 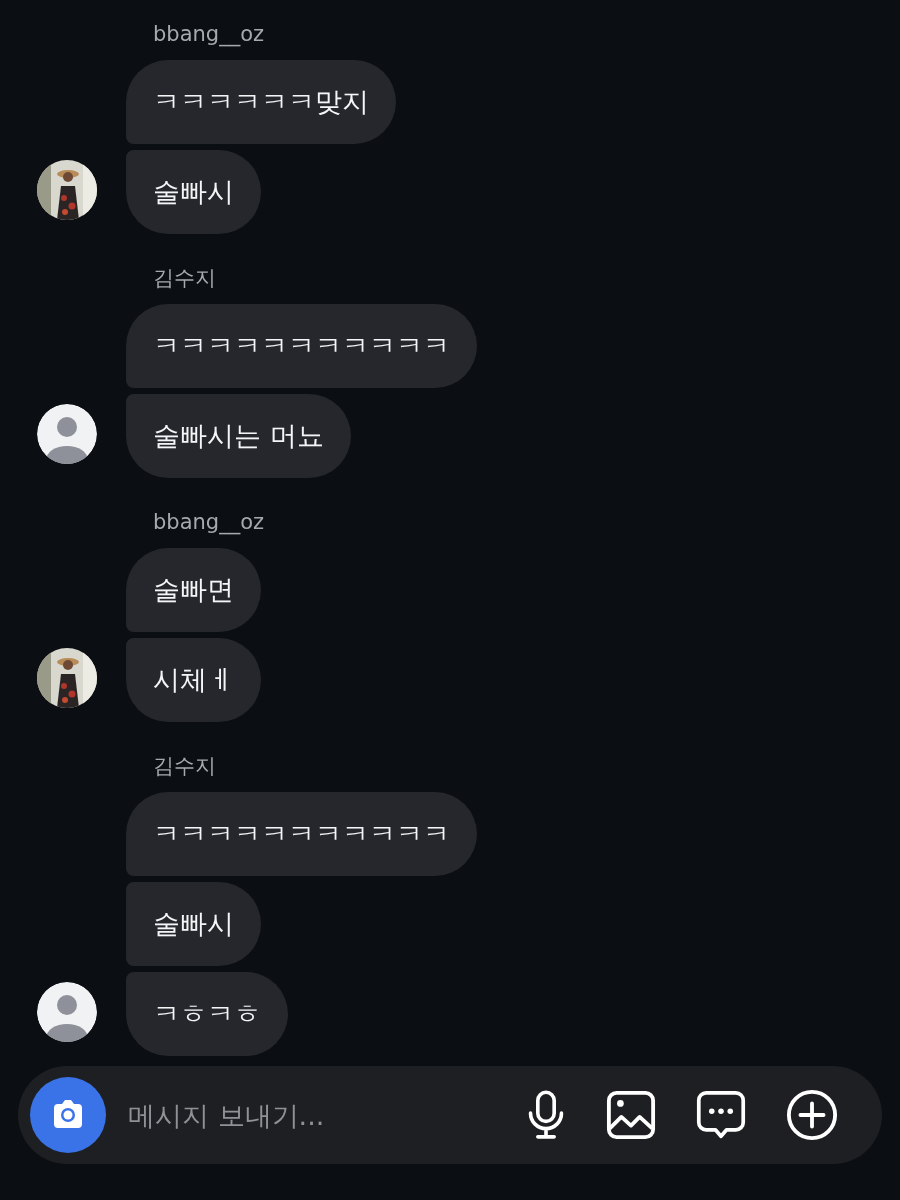 What do you see at coordinates (812, 1115) in the screenshot?
I see `add-icon` at bounding box center [812, 1115].